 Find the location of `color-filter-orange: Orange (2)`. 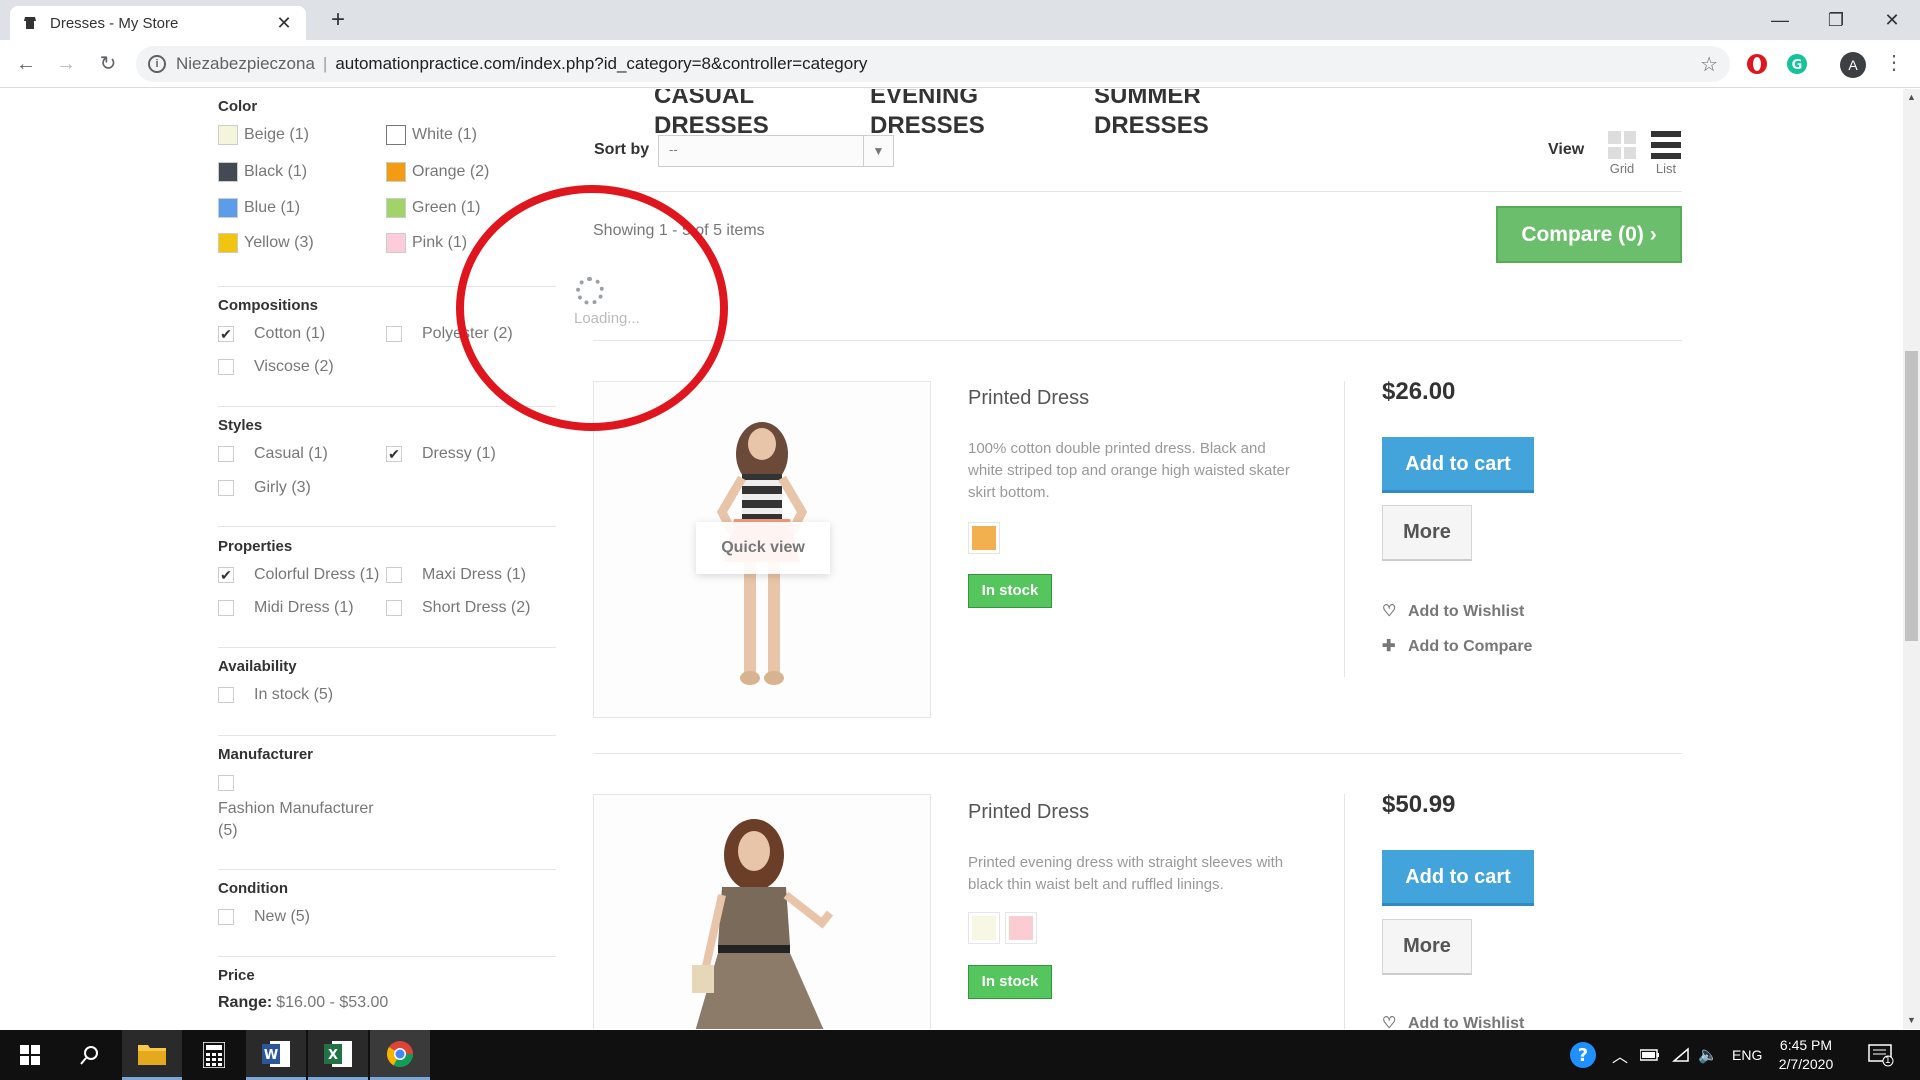

color-filter-orange: Orange (2) is located at coordinates (437, 172).